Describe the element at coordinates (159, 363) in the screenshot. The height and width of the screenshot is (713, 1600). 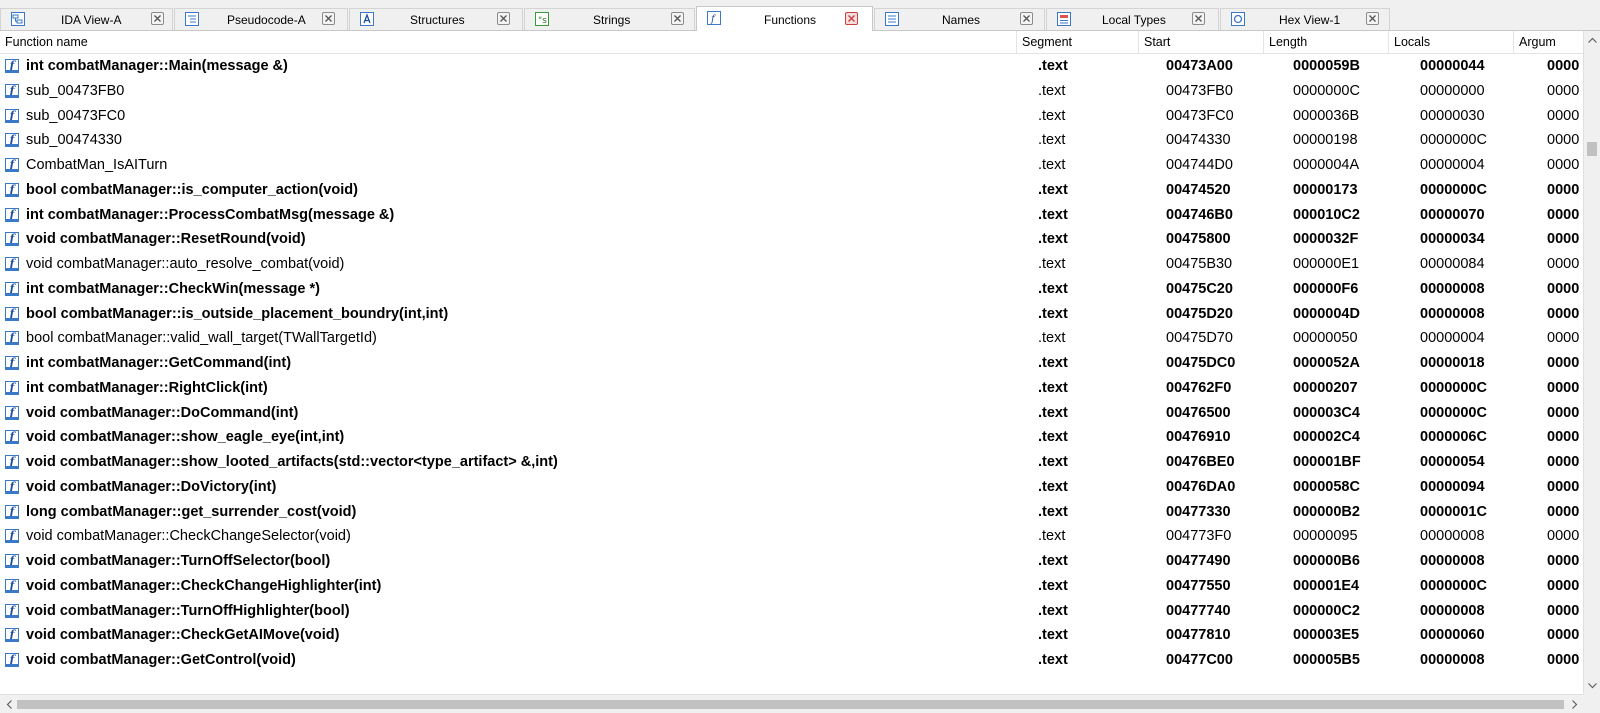
I see `function-name-cell: int combatManager::GetCommand(int)` at that location.